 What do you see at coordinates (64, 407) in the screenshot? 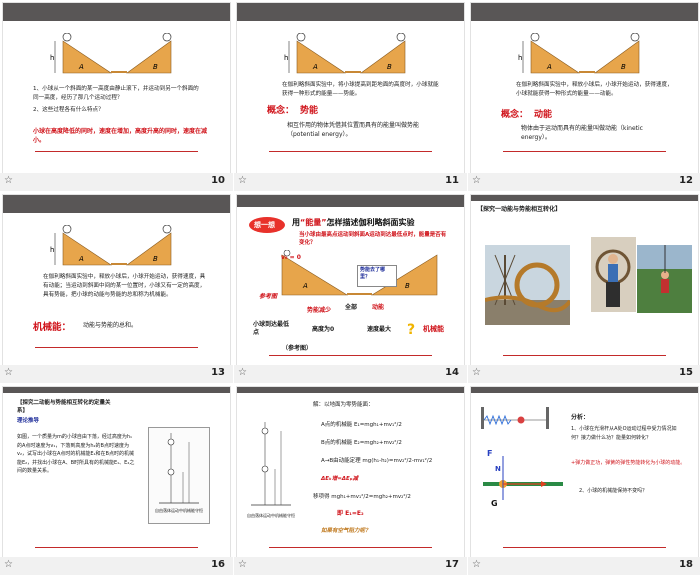
I see `slide-title: 【探究二动能与势能相互转化的定量关系】` at bounding box center [64, 407].